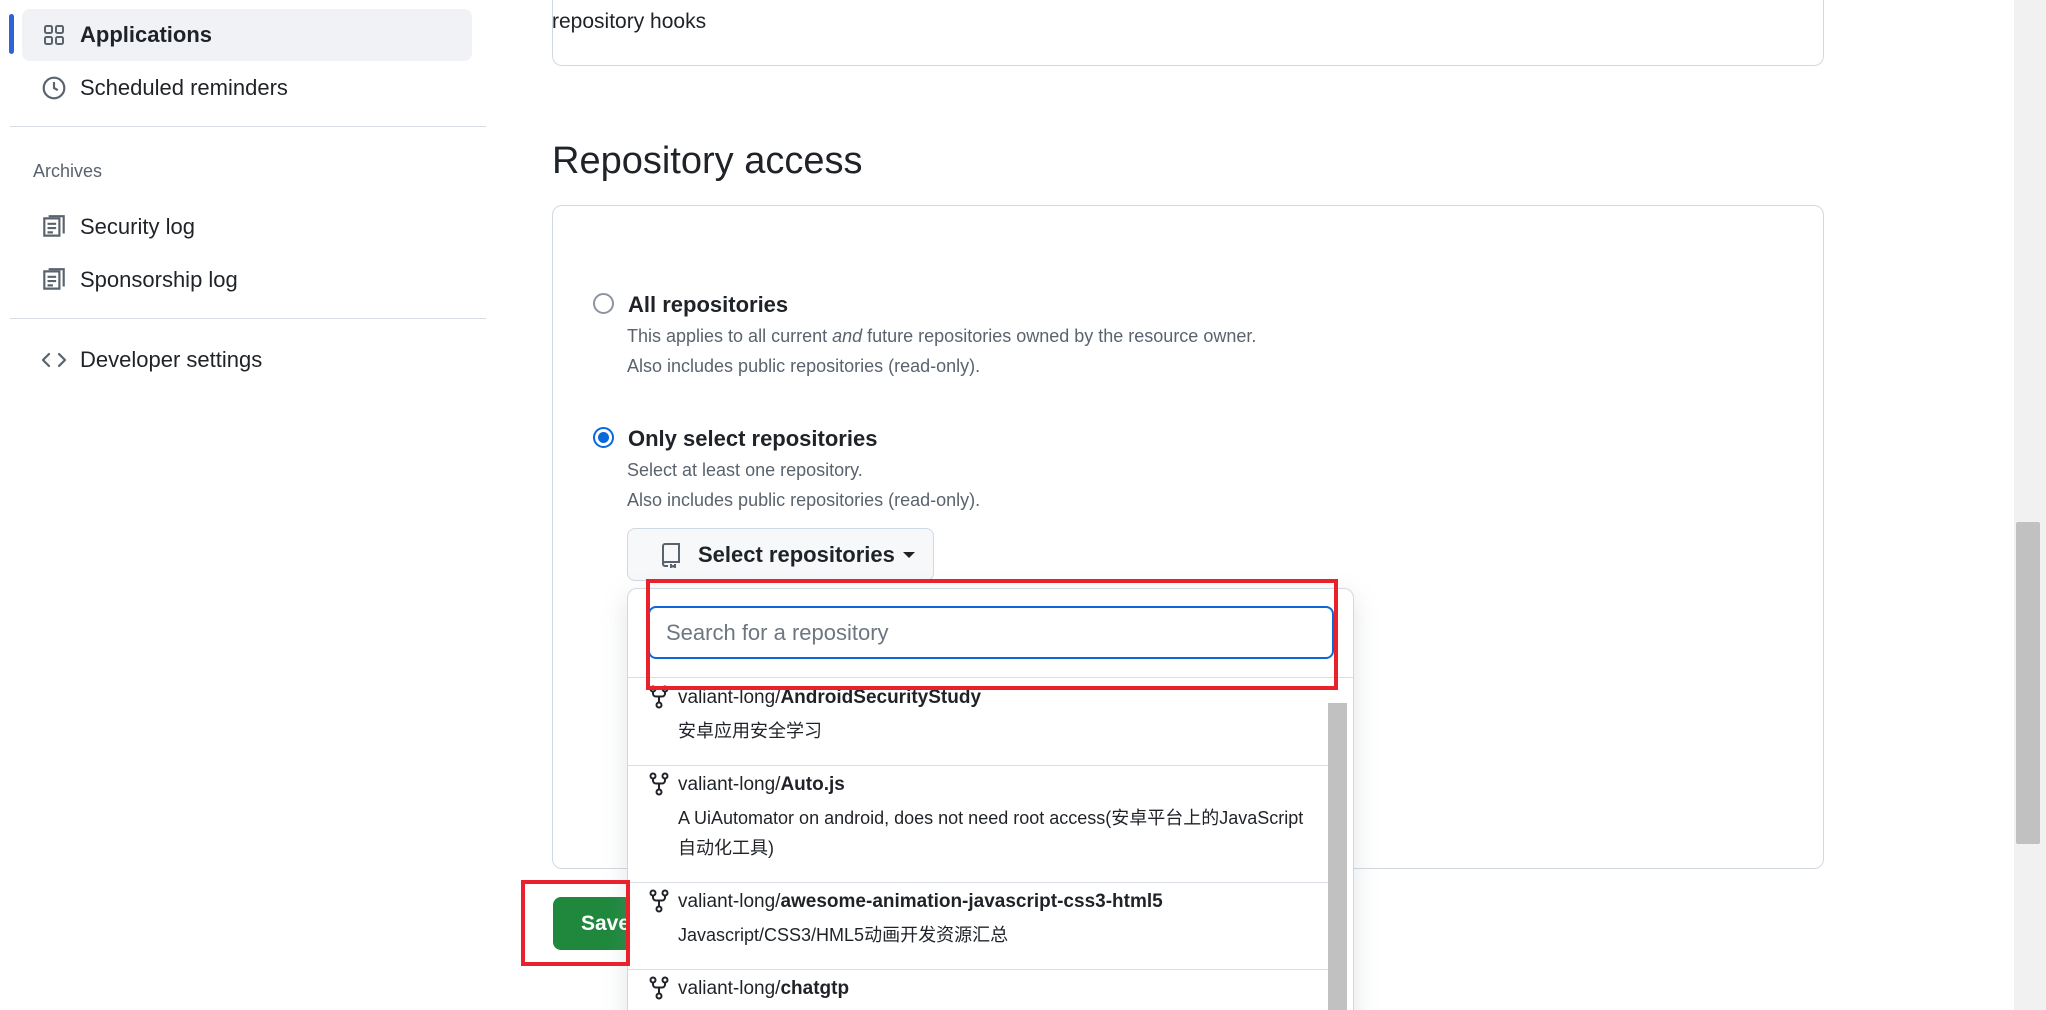 The image size is (2046, 1010). Describe the element at coordinates (2028, 683) in the screenshot. I see `page-scrollbar-thumb` at that location.